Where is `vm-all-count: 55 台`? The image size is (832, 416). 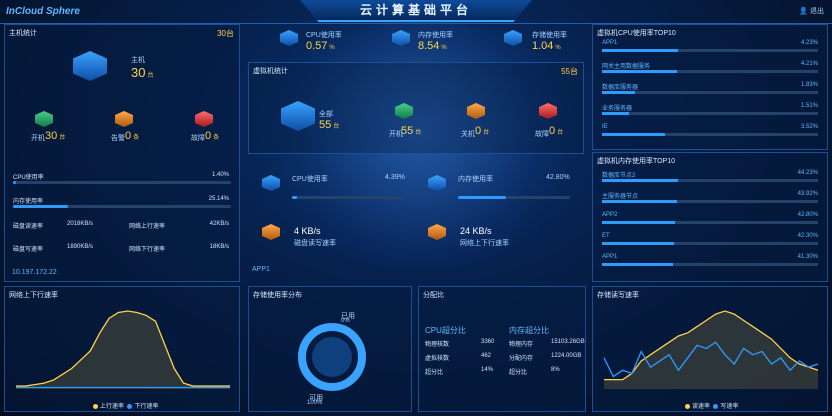
vm-all-count: 55 台 is located at coordinates (329, 125).